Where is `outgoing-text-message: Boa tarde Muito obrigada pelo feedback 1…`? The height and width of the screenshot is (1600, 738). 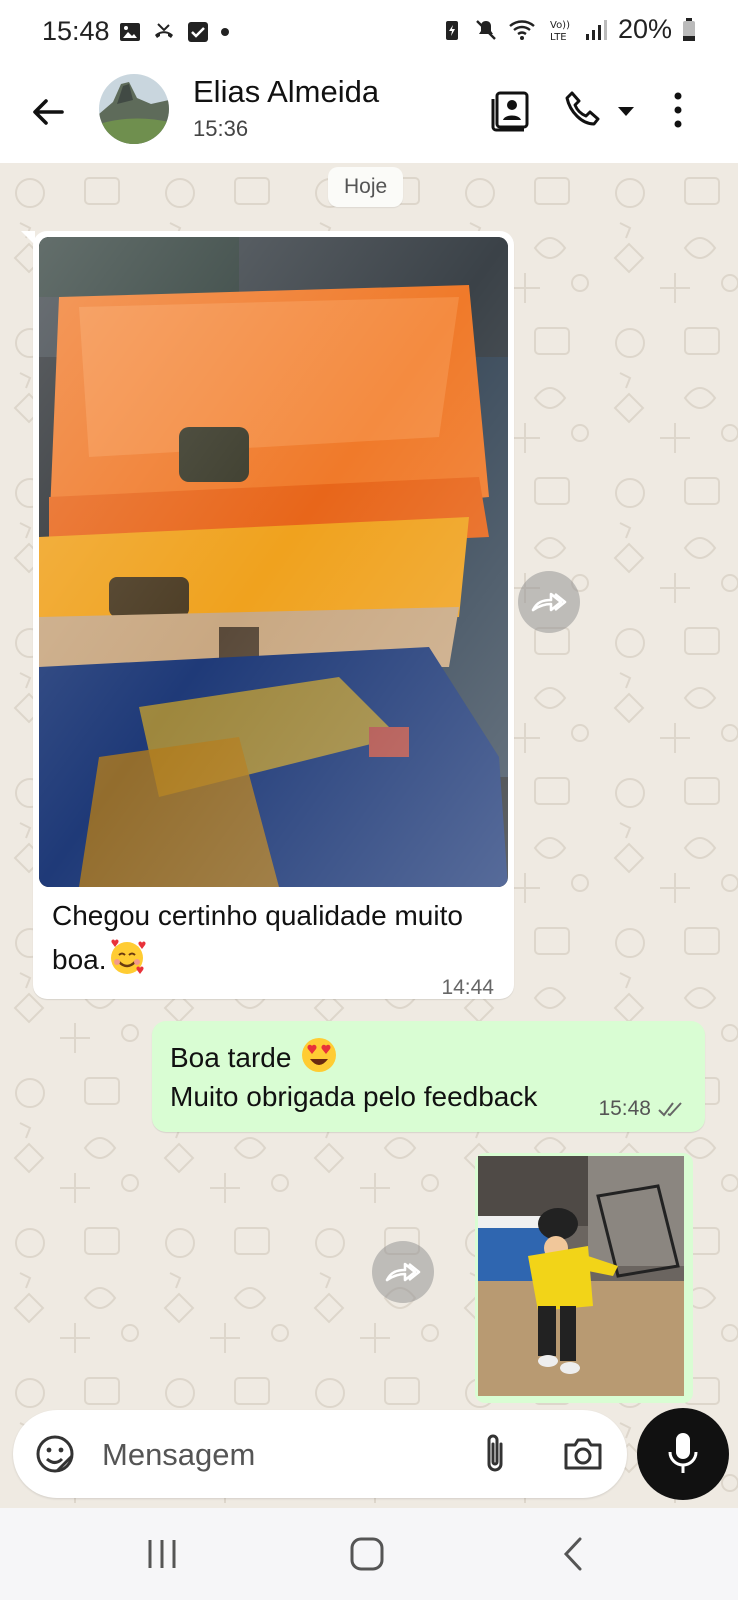
outgoing-text-message: Boa tarde Muito obrigada pelo feedback 1… is located at coordinates (428, 1076).